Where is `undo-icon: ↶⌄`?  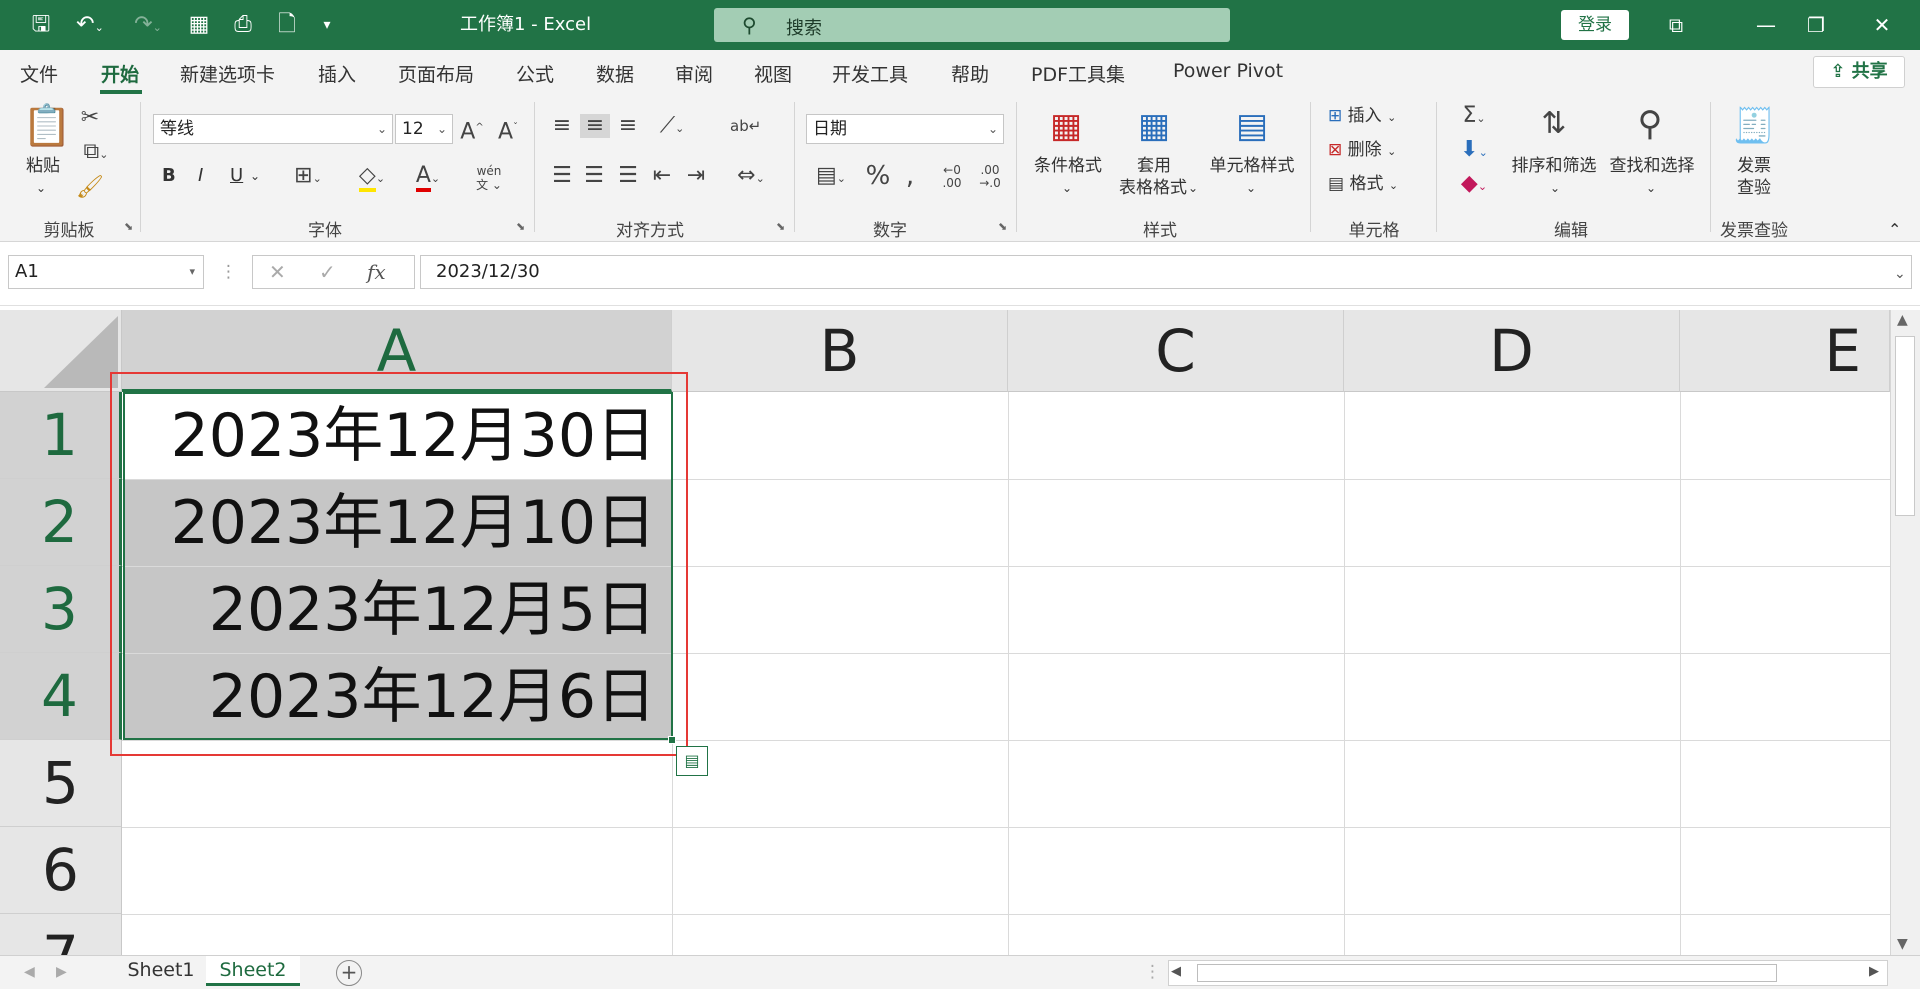 undo-icon: ↶⌄ is located at coordinates (90, 25).